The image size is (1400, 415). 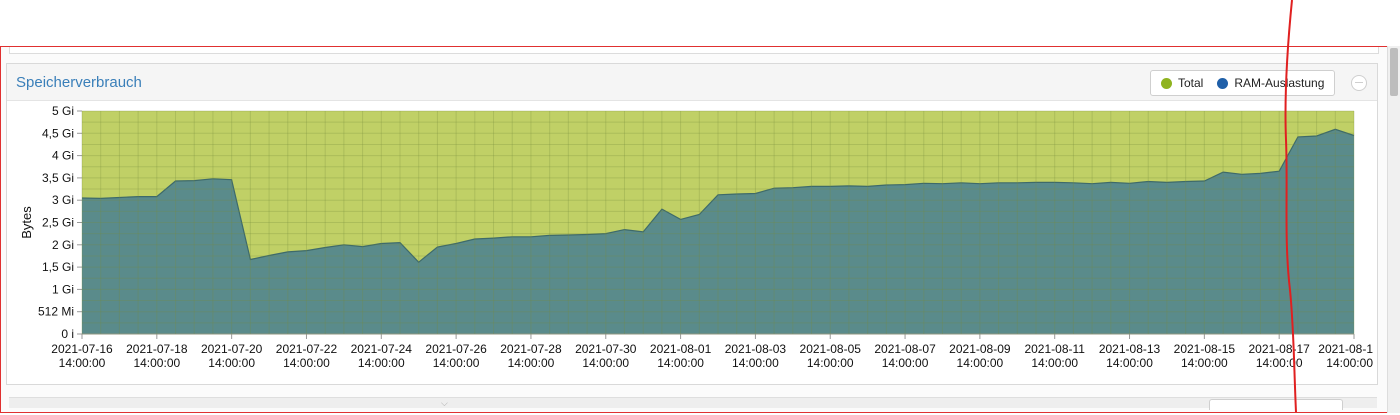 I want to click on x-tick-label-date: 2021-07-16, so click(x=82, y=349).